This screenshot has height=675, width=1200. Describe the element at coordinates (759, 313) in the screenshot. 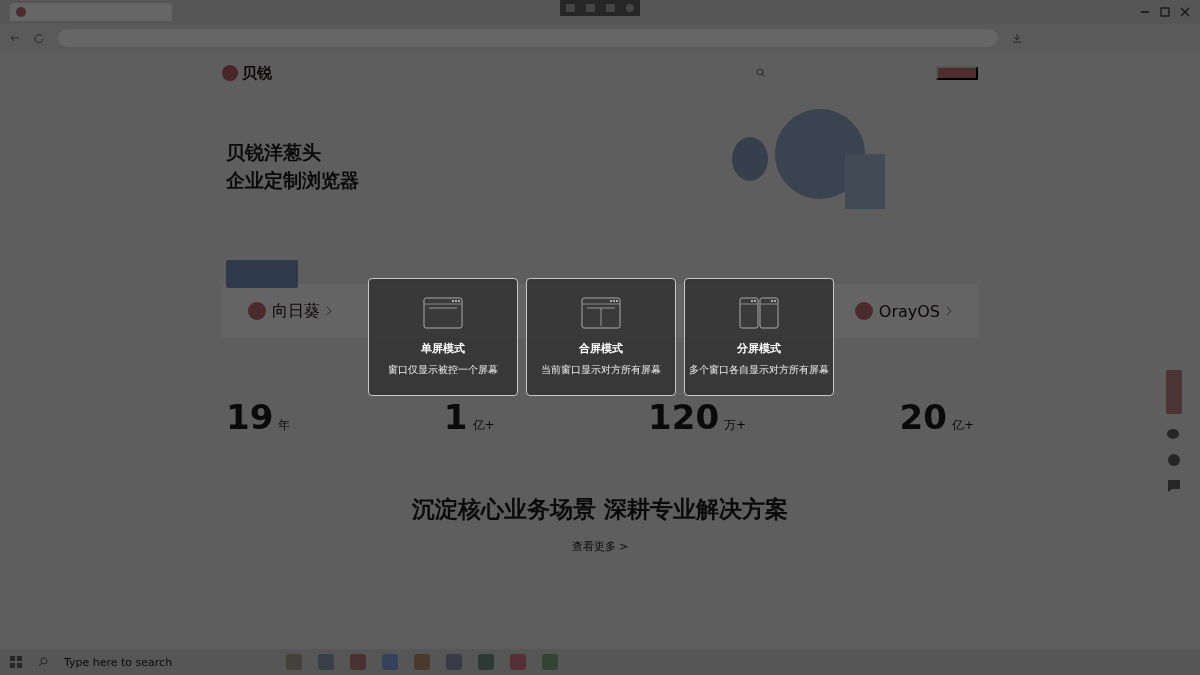

I see `split-windows-icon` at that location.